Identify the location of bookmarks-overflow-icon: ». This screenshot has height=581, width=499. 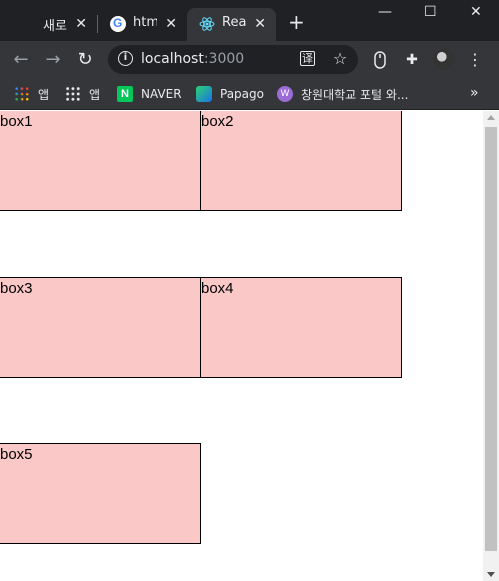
(474, 93).